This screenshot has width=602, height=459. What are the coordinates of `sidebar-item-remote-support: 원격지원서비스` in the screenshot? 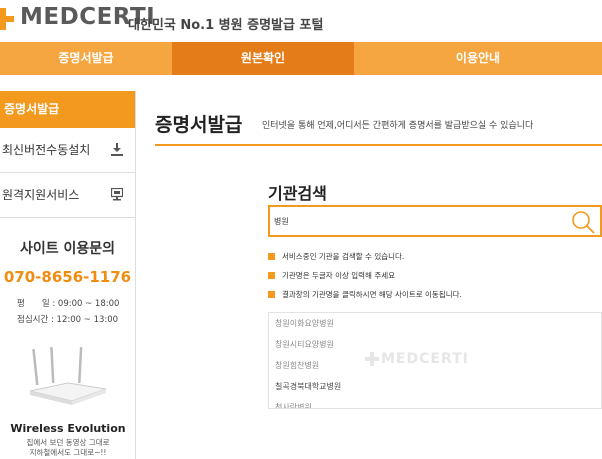 It's located at (67, 195).